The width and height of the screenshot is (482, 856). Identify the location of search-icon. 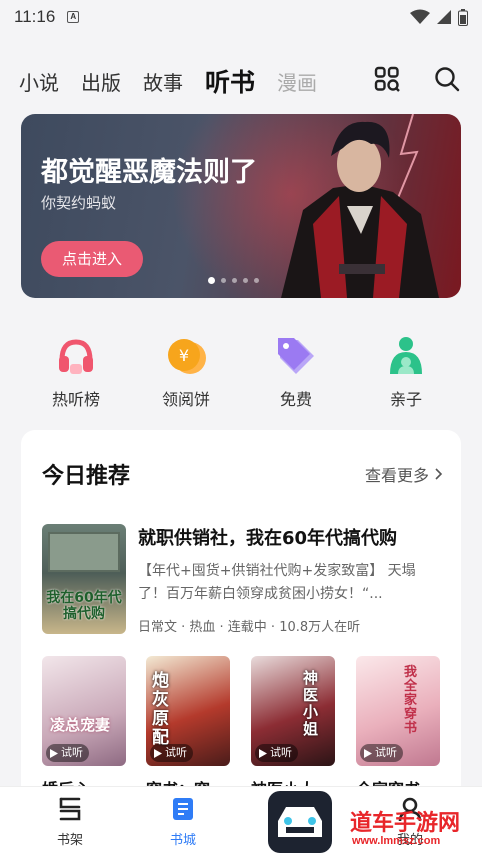
(447, 79).